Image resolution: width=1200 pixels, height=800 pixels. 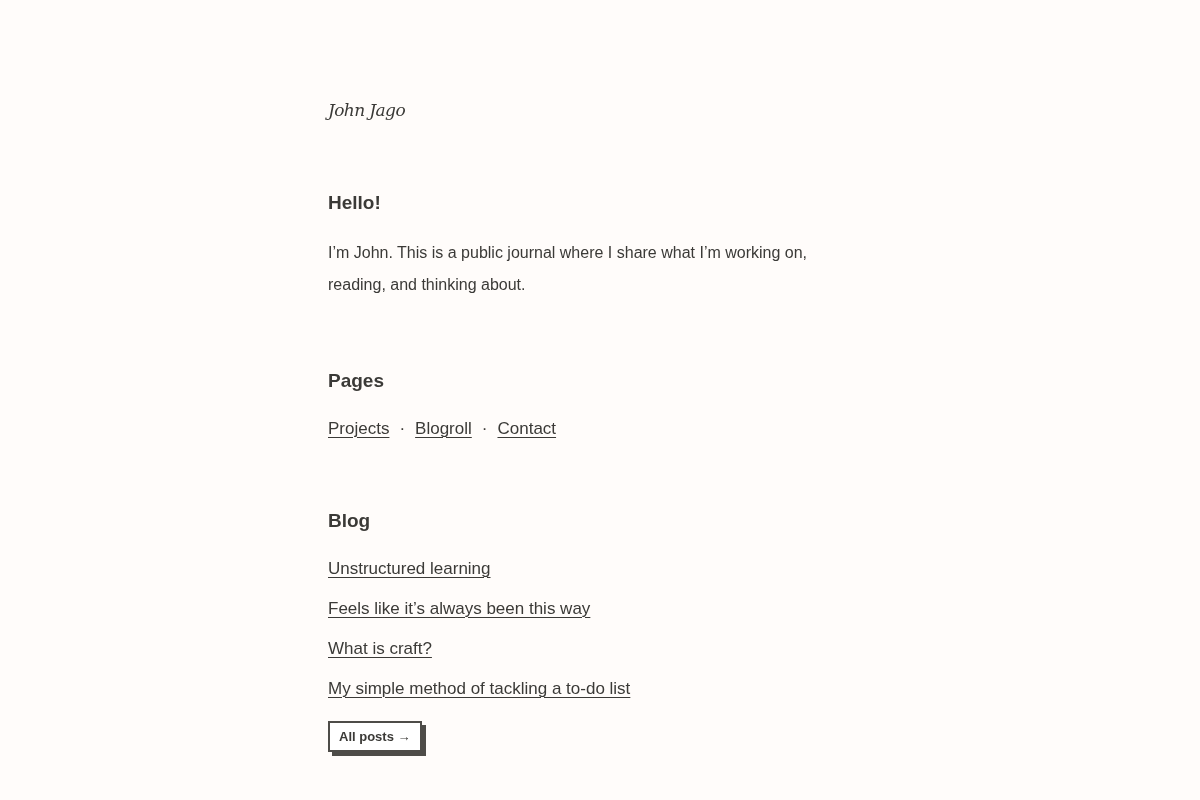 What do you see at coordinates (354, 203) in the screenshot?
I see `section-heading: Hello!` at bounding box center [354, 203].